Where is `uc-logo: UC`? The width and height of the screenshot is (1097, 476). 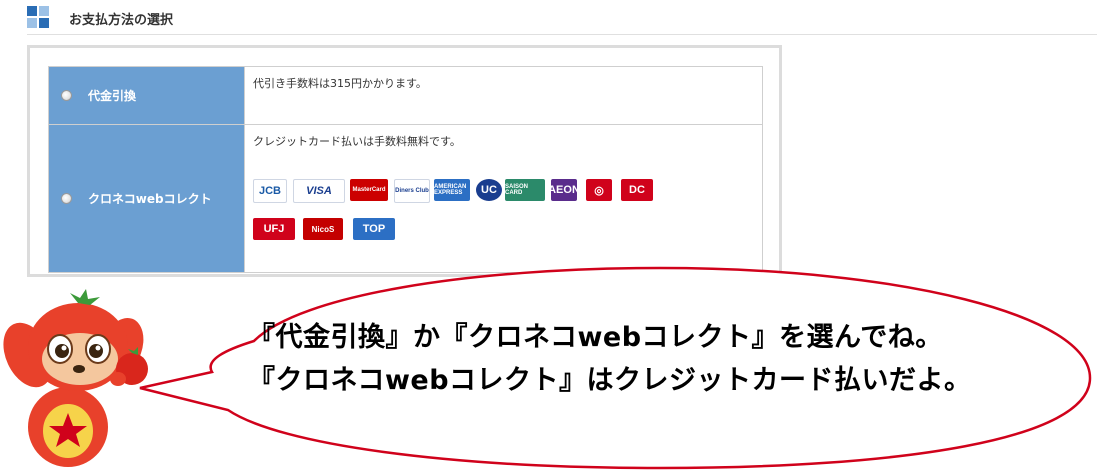 uc-logo: UC is located at coordinates (489, 190).